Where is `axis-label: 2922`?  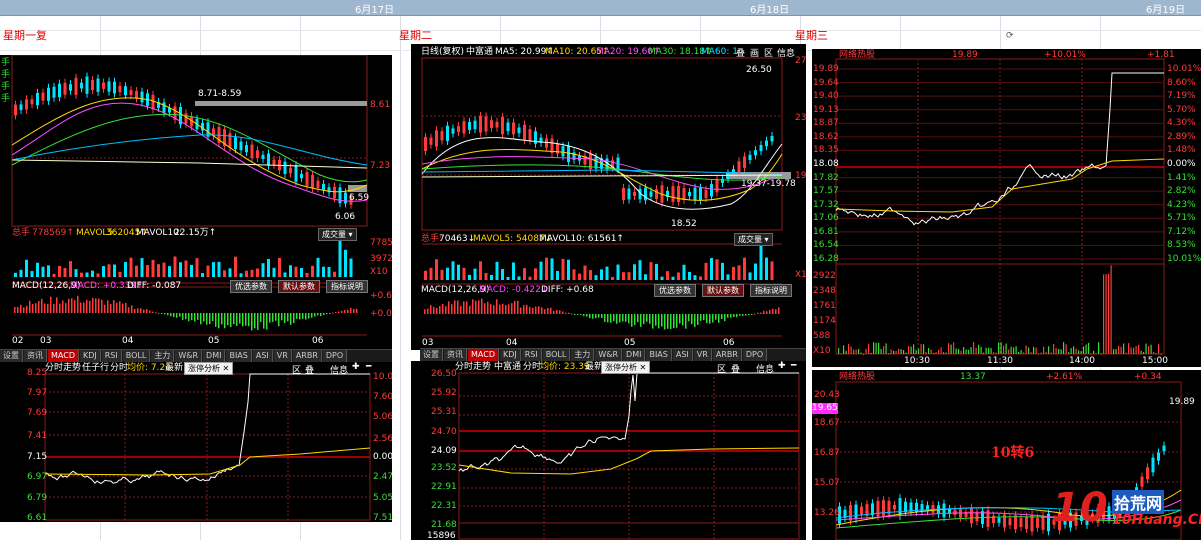
axis-label: 2922 is located at coordinates (824, 276).